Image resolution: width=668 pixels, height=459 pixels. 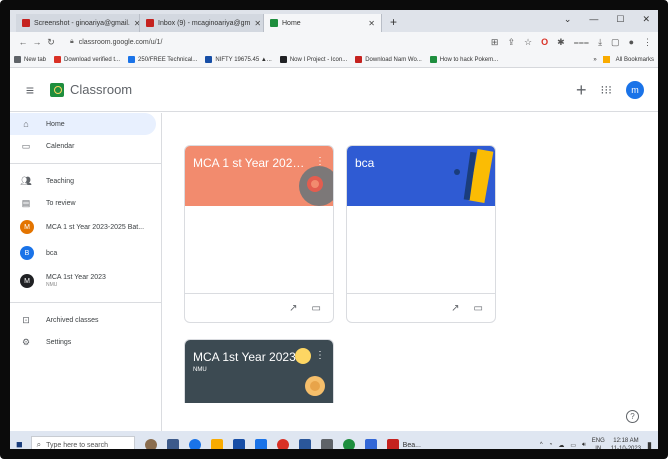 What do you see at coordinates (626, 443) in the screenshot?
I see `clock: 12:18 AM 11-10-2023` at bounding box center [626, 443].